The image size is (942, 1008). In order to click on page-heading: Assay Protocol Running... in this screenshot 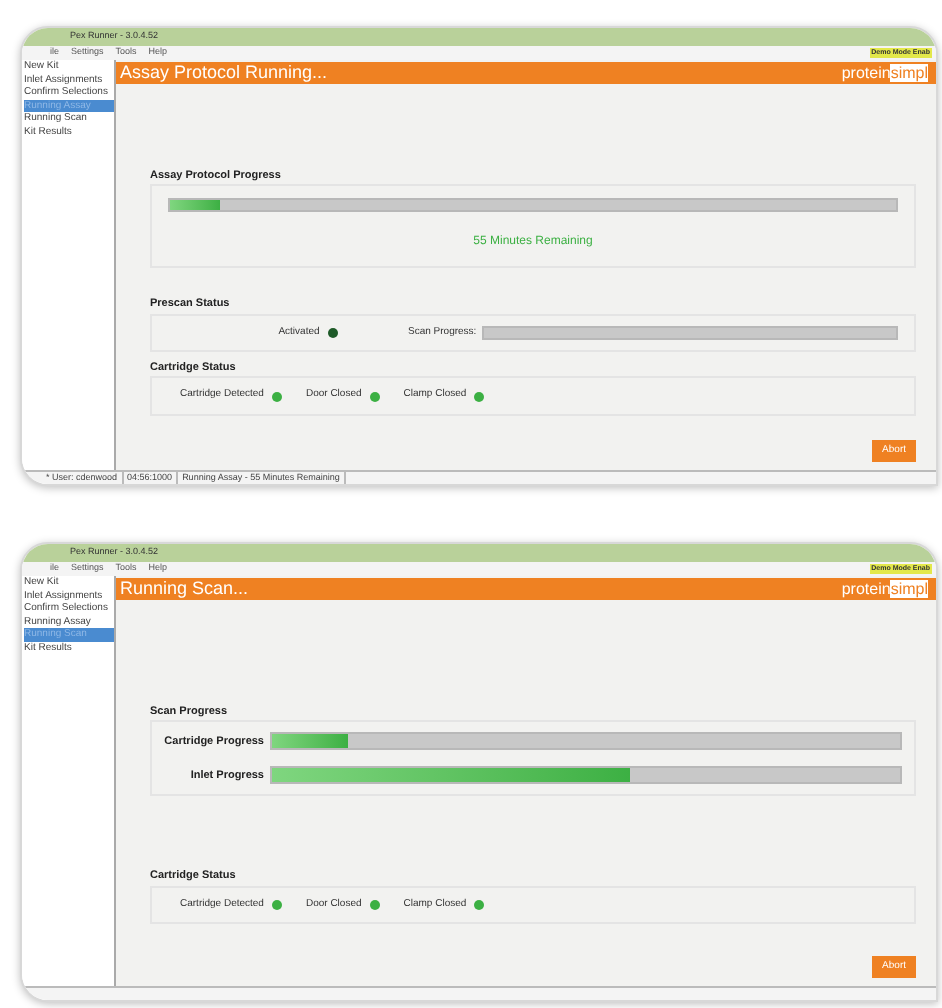, I will do `click(224, 73)`.